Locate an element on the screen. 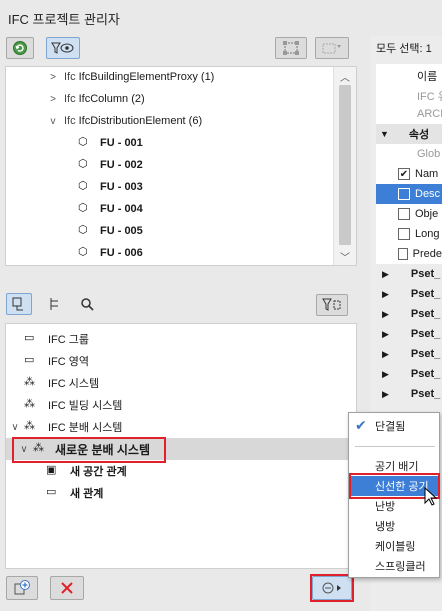 Image resolution: width=442 pixels, height=611 pixels. prop-row-description: Desc is located at coordinates (409, 194).